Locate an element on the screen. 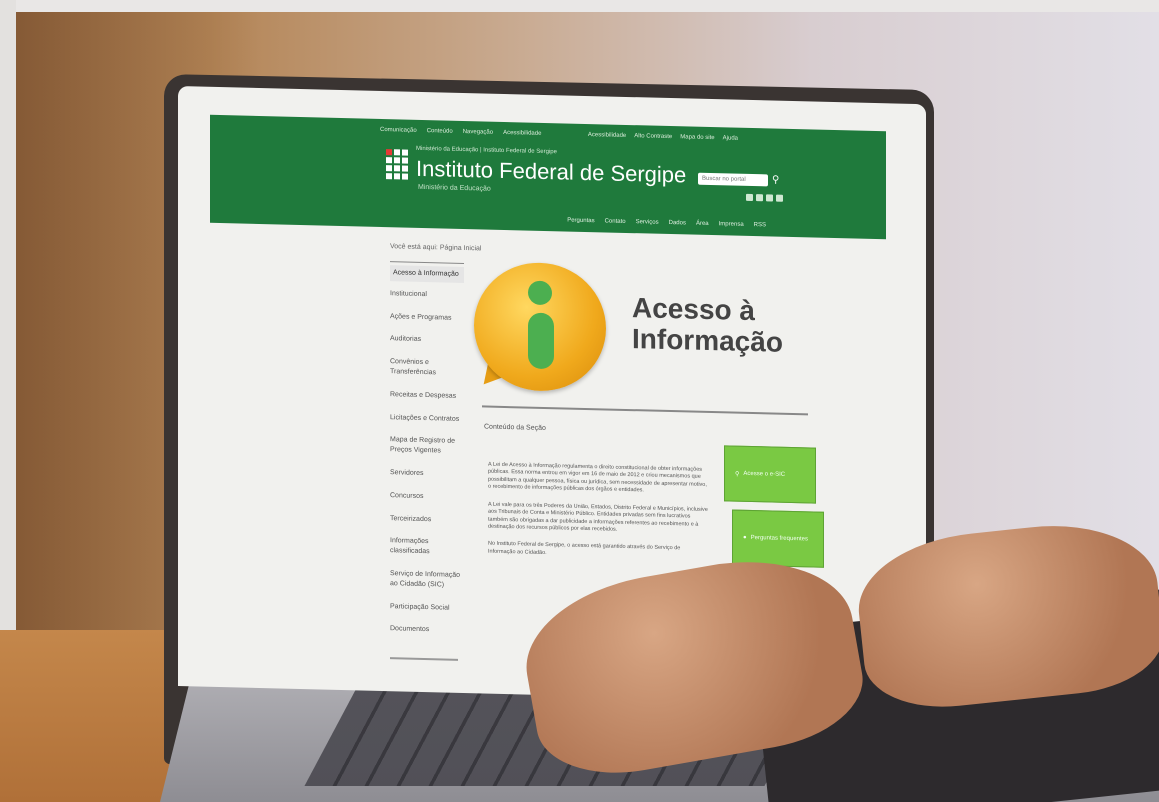  sidebar-item: Mapa de Registro de Preços Vigentes is located at coordinates (427, 446).